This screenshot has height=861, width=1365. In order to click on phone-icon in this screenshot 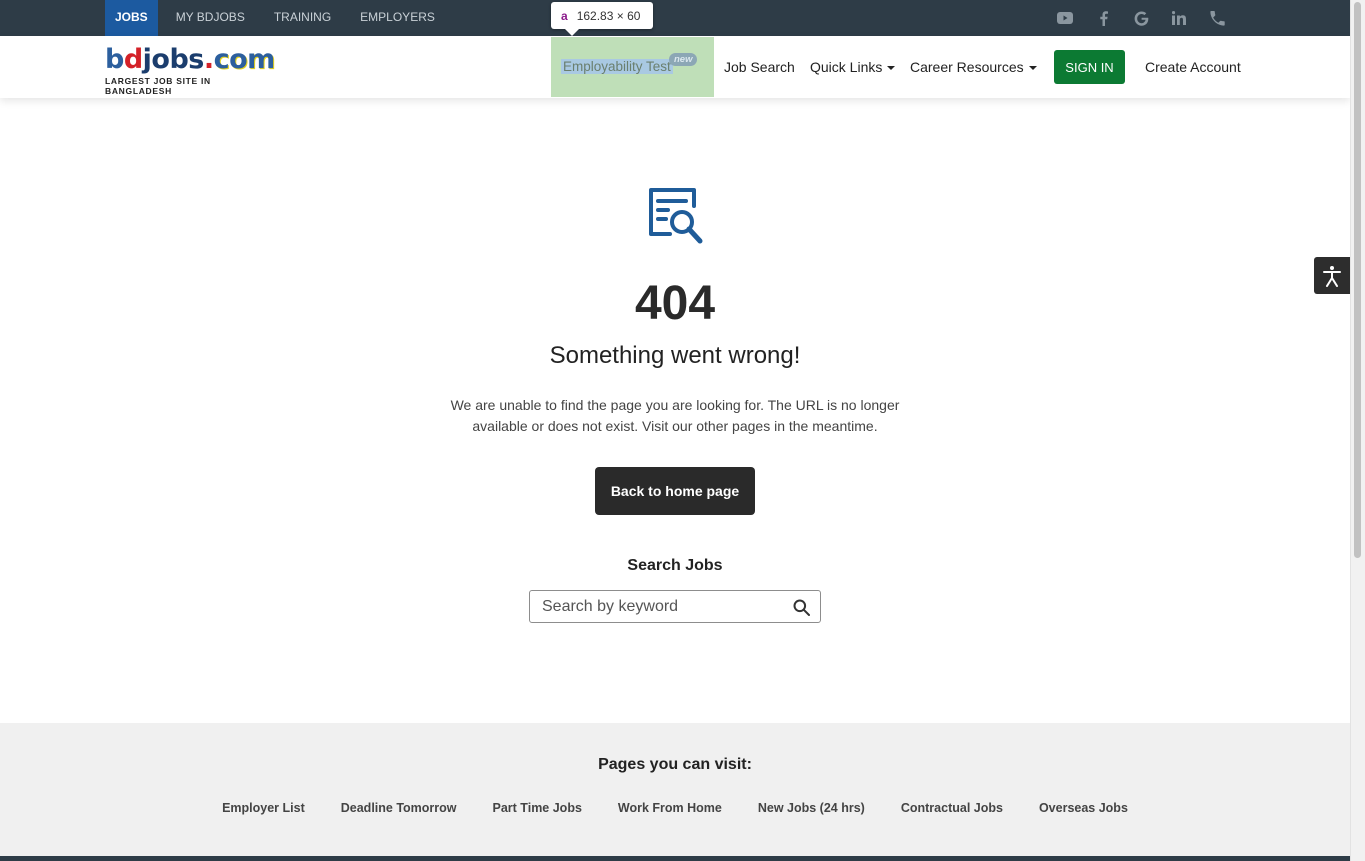, I will do `click(1217, 18)`.